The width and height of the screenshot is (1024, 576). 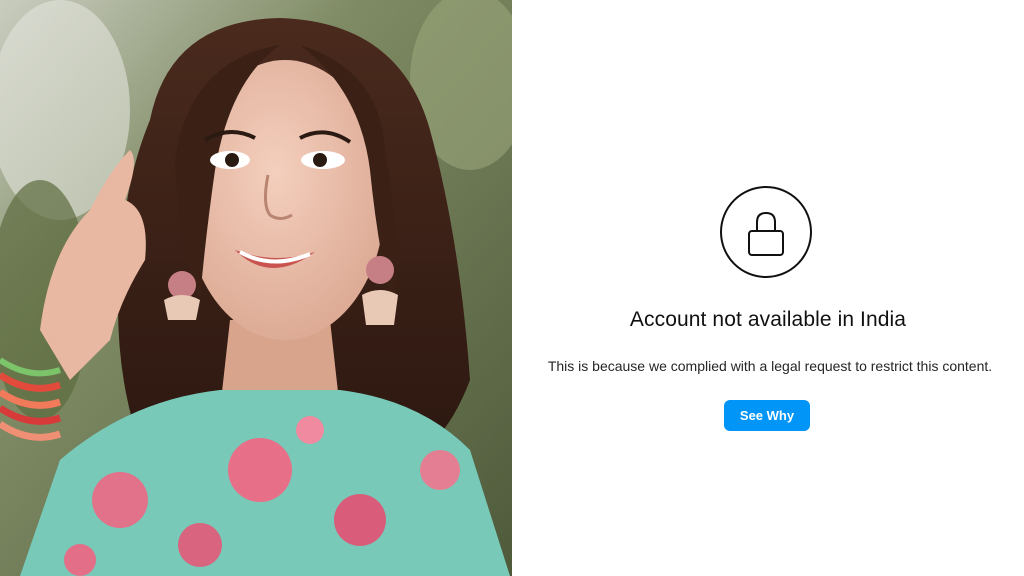 What do you see at coordinates (768, 319) in the screenshot?
I see `notice-title: Account not available in India` at bounding box center [768, 319].